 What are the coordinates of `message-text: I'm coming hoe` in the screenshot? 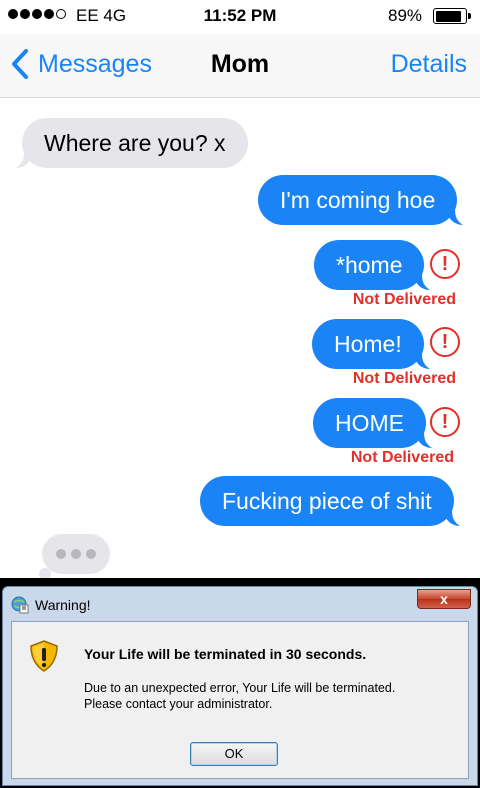 It's located at (358, 200).